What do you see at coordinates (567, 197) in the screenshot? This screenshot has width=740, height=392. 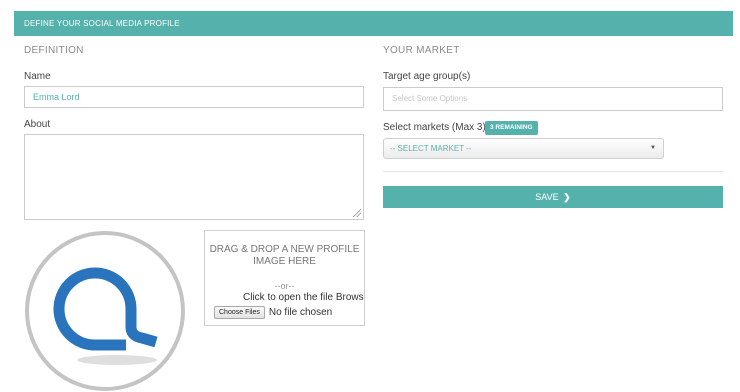 I see `chevron-right-icon: ❯` at bounding box center [567, 197].